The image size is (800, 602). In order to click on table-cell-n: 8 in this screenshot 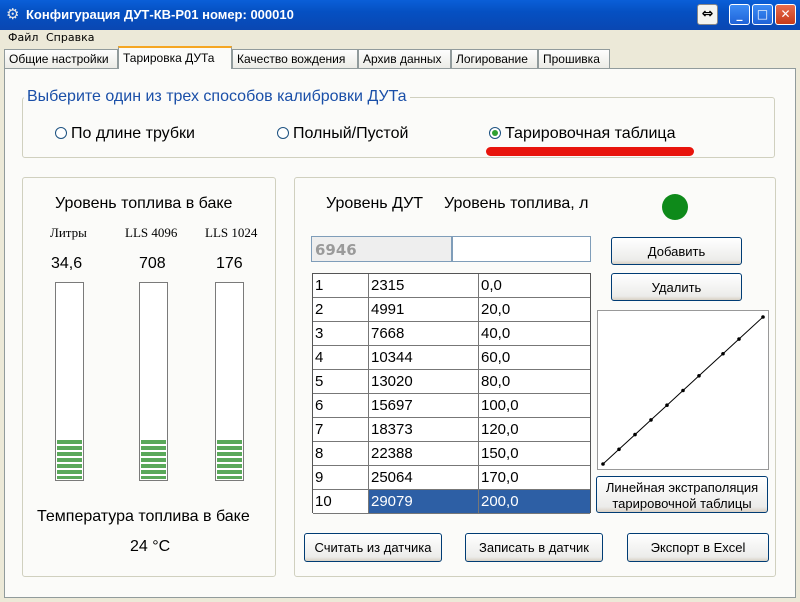, I will do `click(341, 454)`.